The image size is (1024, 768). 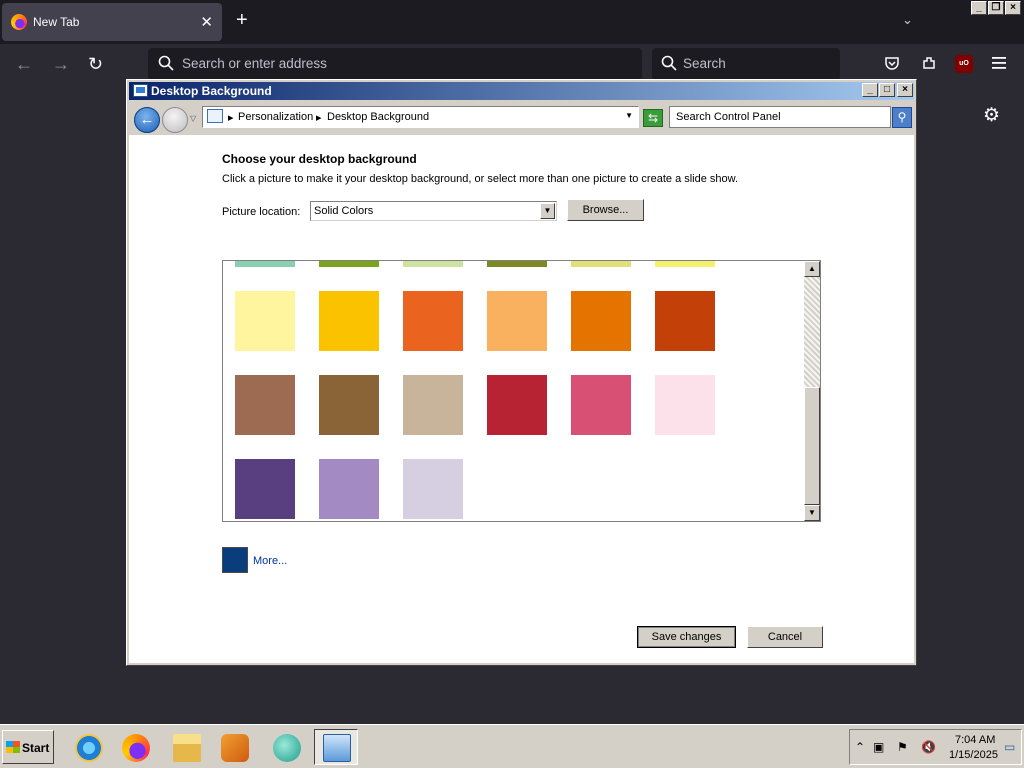 What do you see at coordinates (785, 637) in the screenshot?
I see `cancel-button: Cancel` at bounding box center [785, 637].